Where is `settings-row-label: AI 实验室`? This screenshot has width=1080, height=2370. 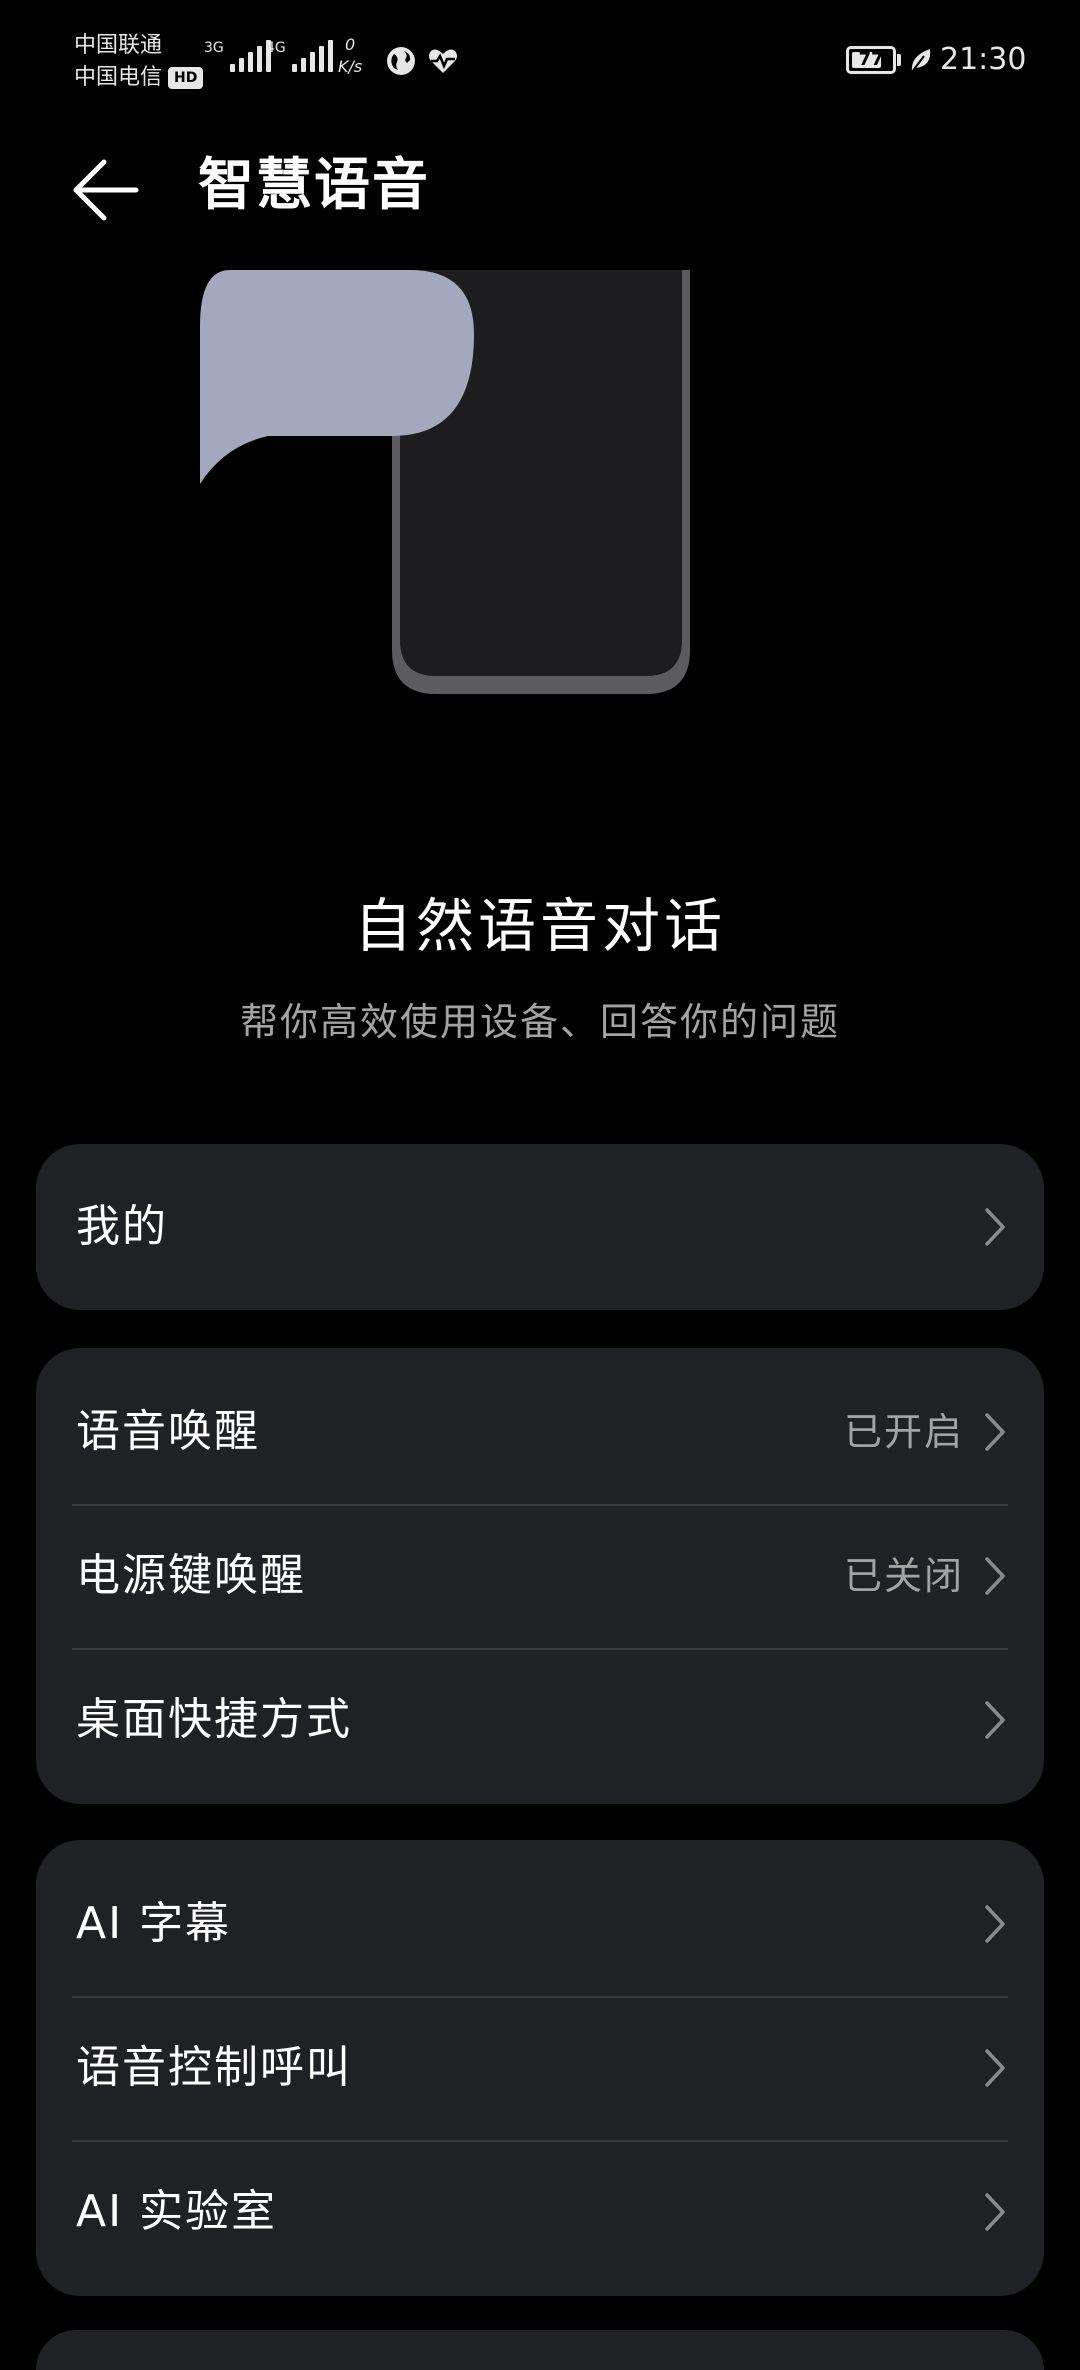 settings-row-label: AI 实验室 is located at coordinates (177, 2211).